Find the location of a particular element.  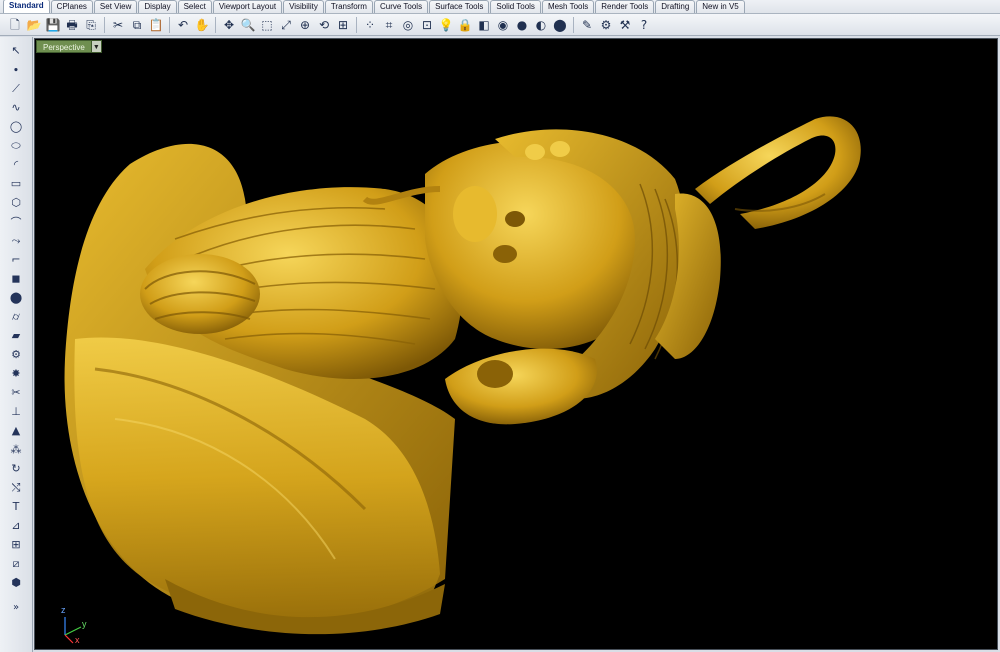

rectangle-icon: ▭ is located at coordinates (16, 183).